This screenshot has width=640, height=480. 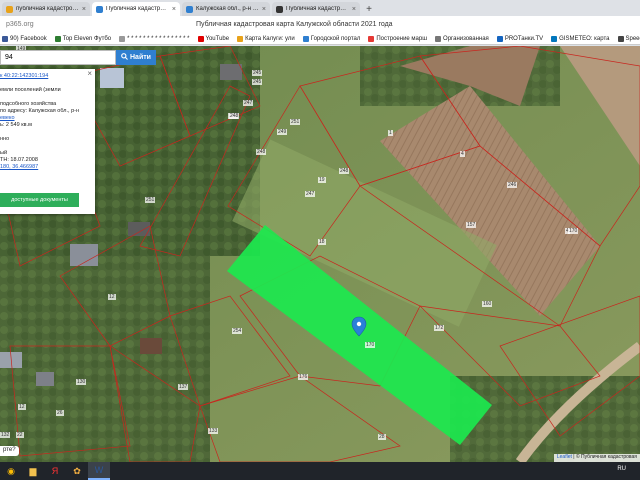 I want to click on search-button: Найти, so click(x=136, y=57).